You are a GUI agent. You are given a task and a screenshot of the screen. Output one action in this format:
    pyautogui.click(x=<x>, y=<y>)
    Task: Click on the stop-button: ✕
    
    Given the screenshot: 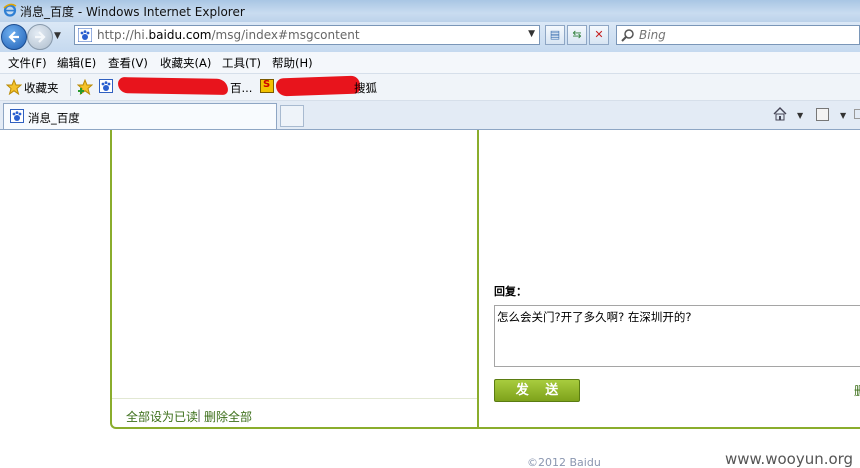 What is the action you would take?
    pyautogui.click(x=599, y=35)
    